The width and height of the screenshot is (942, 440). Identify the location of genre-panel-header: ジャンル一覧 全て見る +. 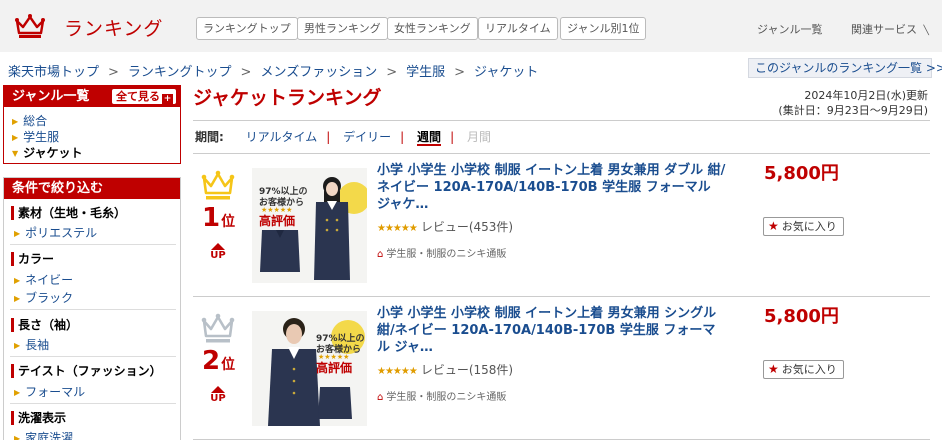
(92, 96).